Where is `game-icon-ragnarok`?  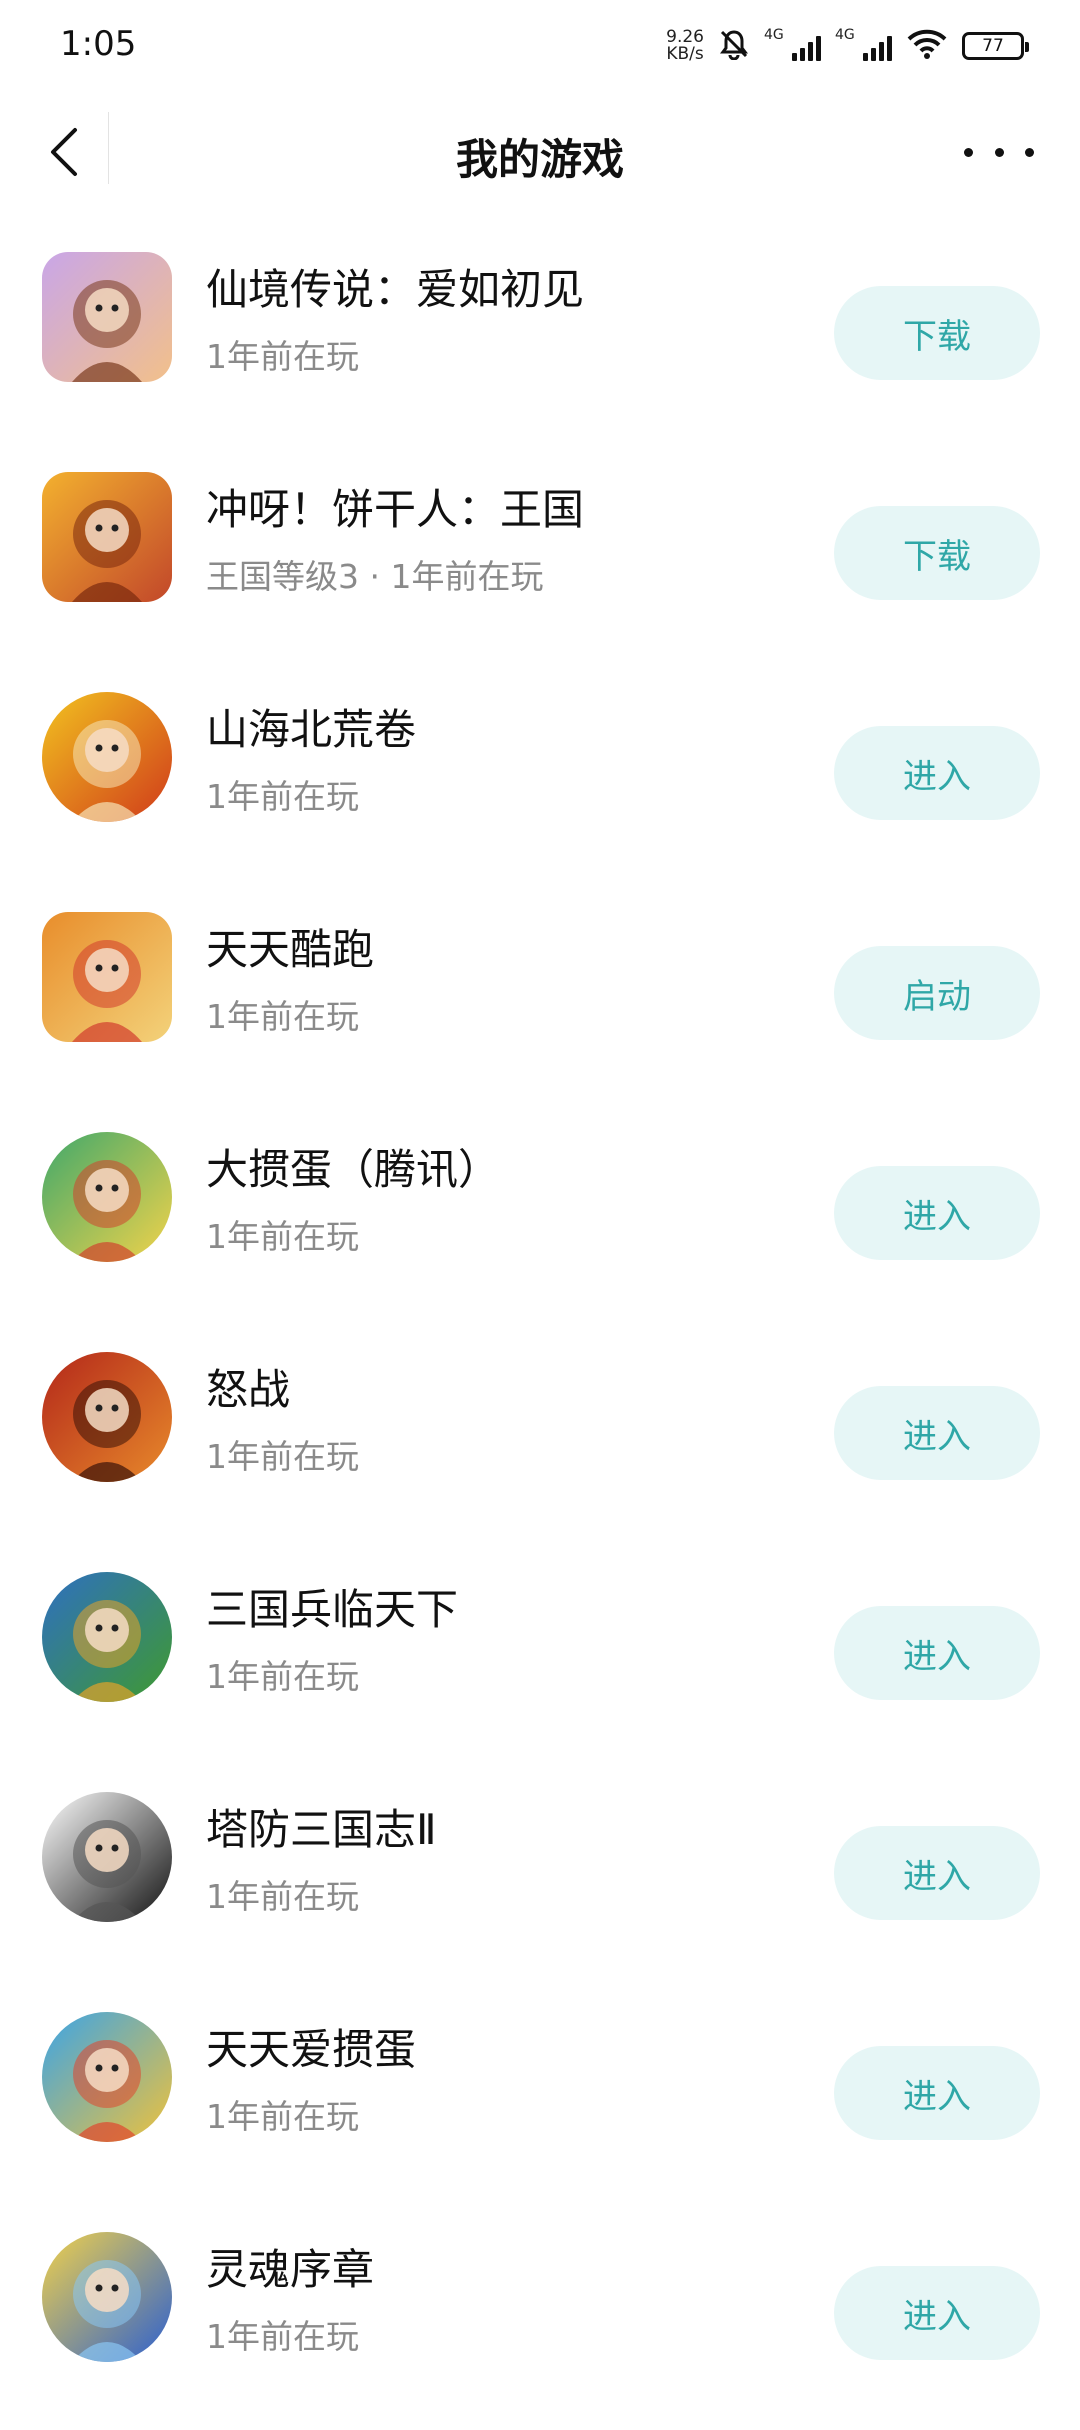
game-icon-ragnarok is located at coordinates (107, 317).